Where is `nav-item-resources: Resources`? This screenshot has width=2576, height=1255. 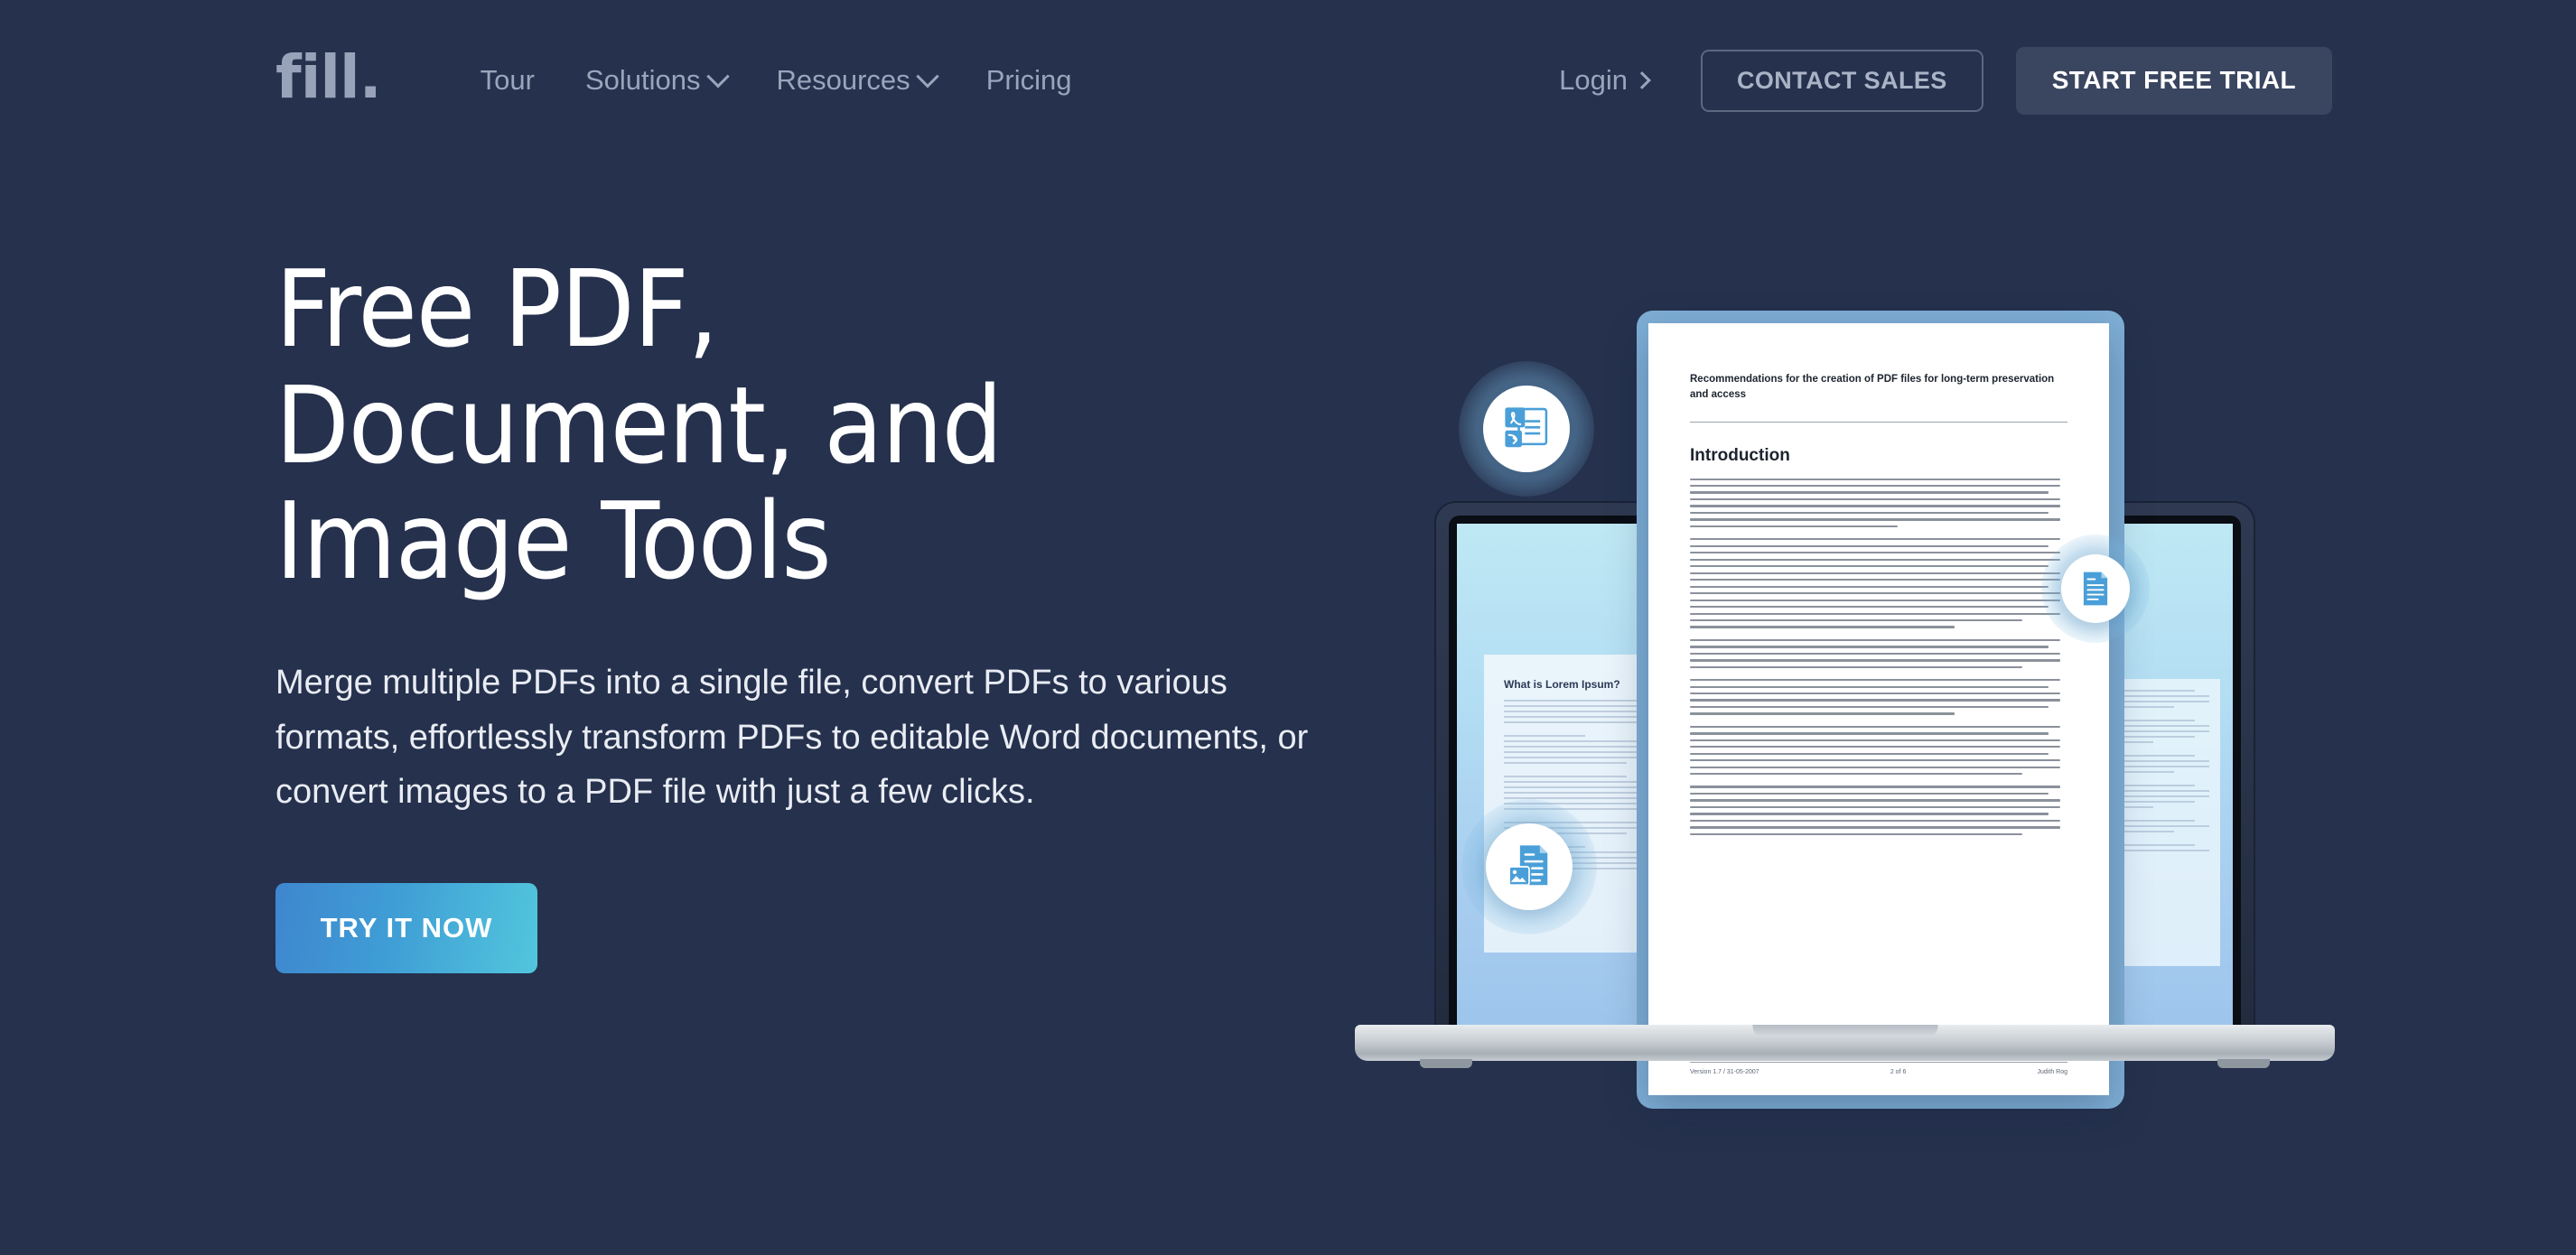 nav-item-resources: Resources is located at coordinates (857, 80).